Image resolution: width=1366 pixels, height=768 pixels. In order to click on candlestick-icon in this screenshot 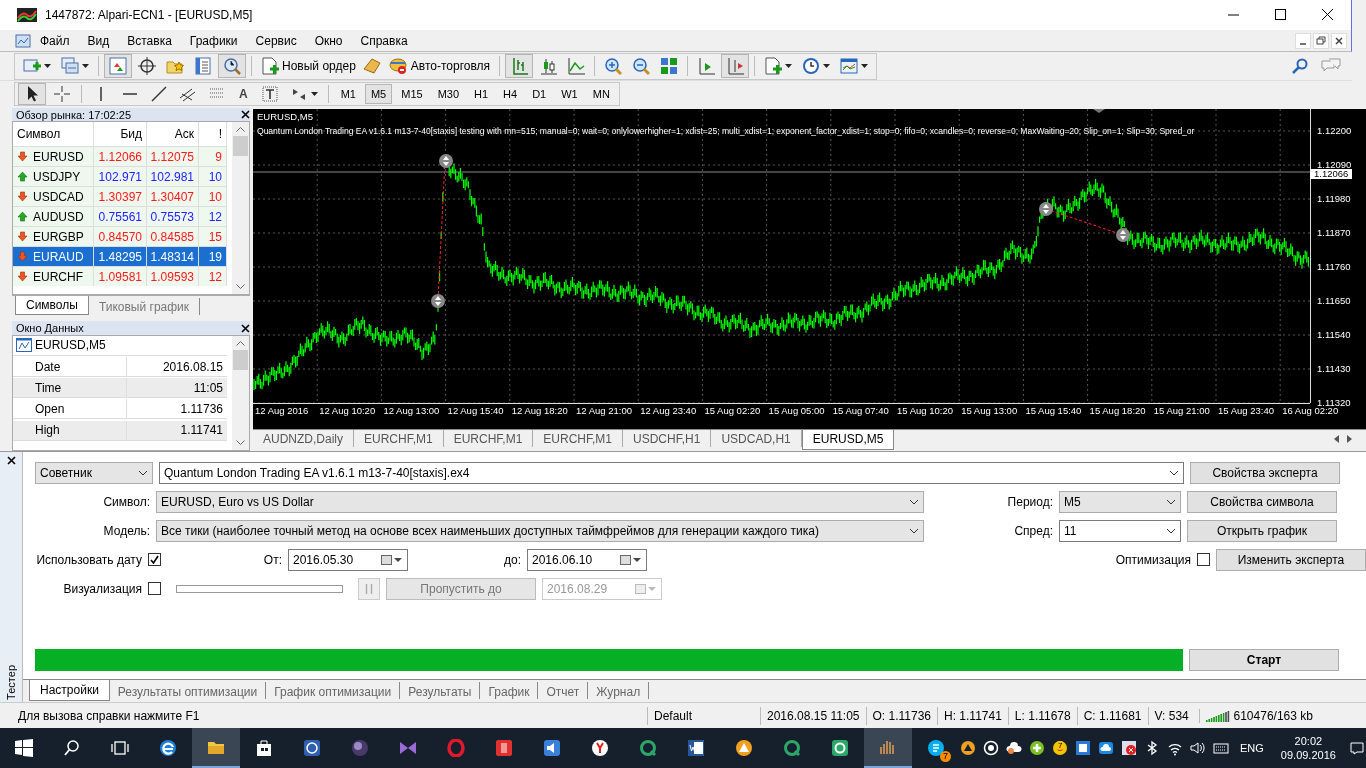, I will do `click(548, 66)`.